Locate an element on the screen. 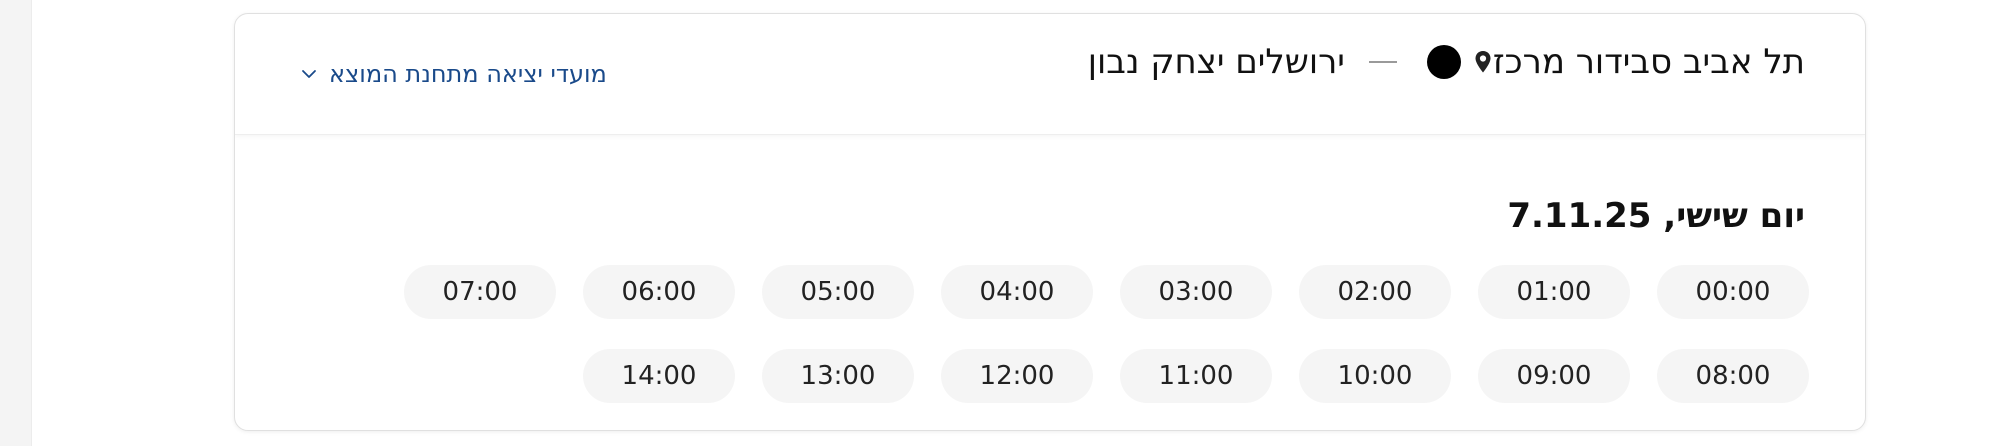  route-dash is located at coordinates (1382, 62).